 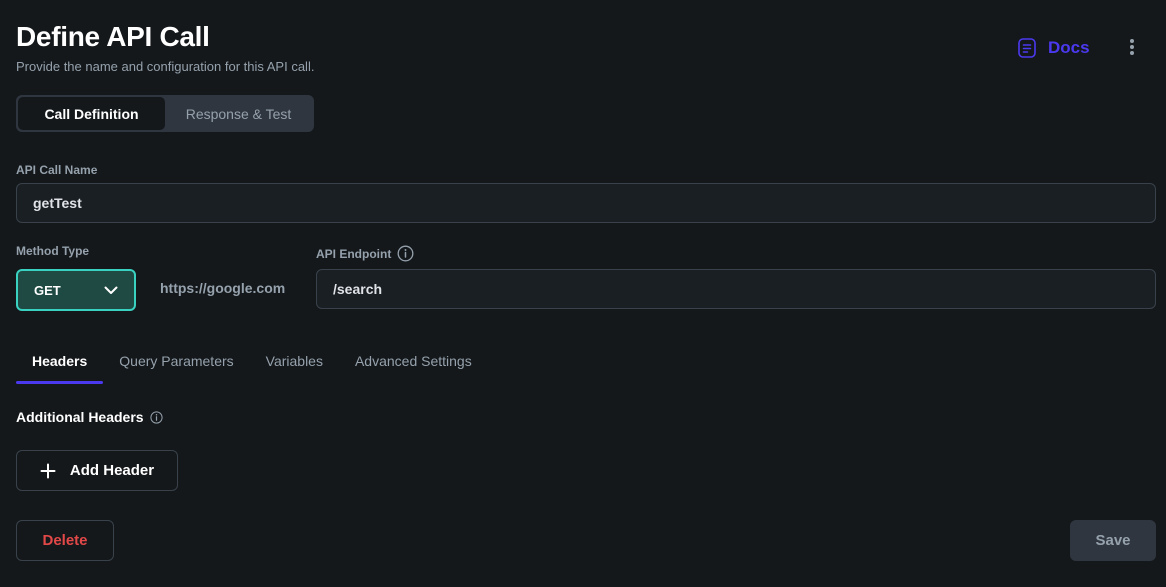 What do you see at coordinates (65, 540) in the screenshot?
I see `delete-button: Delete` at bounding box center [65, 540].